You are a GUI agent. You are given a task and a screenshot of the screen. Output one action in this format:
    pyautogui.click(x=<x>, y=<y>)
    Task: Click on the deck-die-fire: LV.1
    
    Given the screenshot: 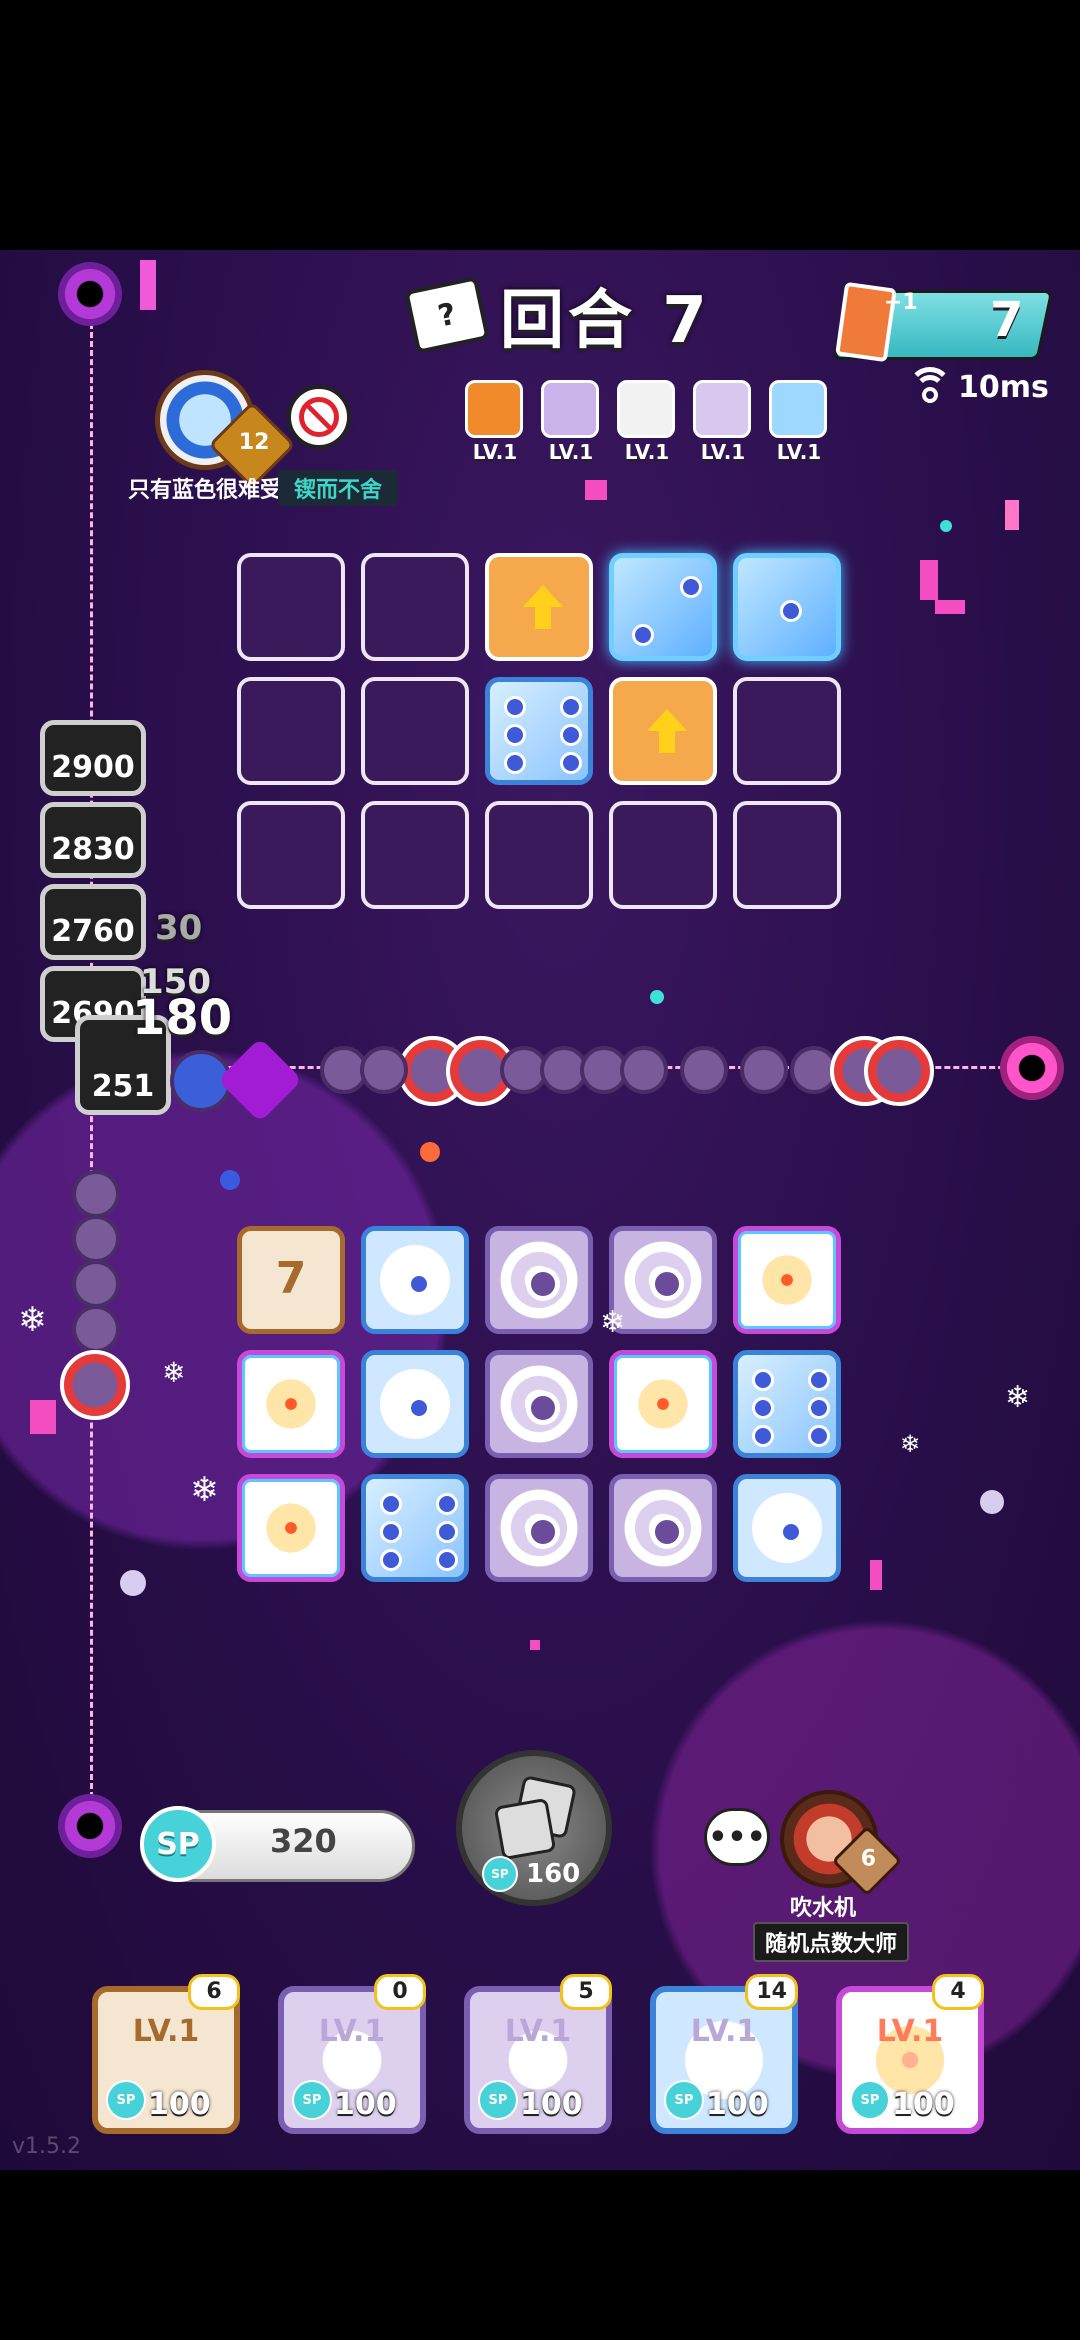 What is the action you would take?
    pyautogui.click(x=495, y=422)
    